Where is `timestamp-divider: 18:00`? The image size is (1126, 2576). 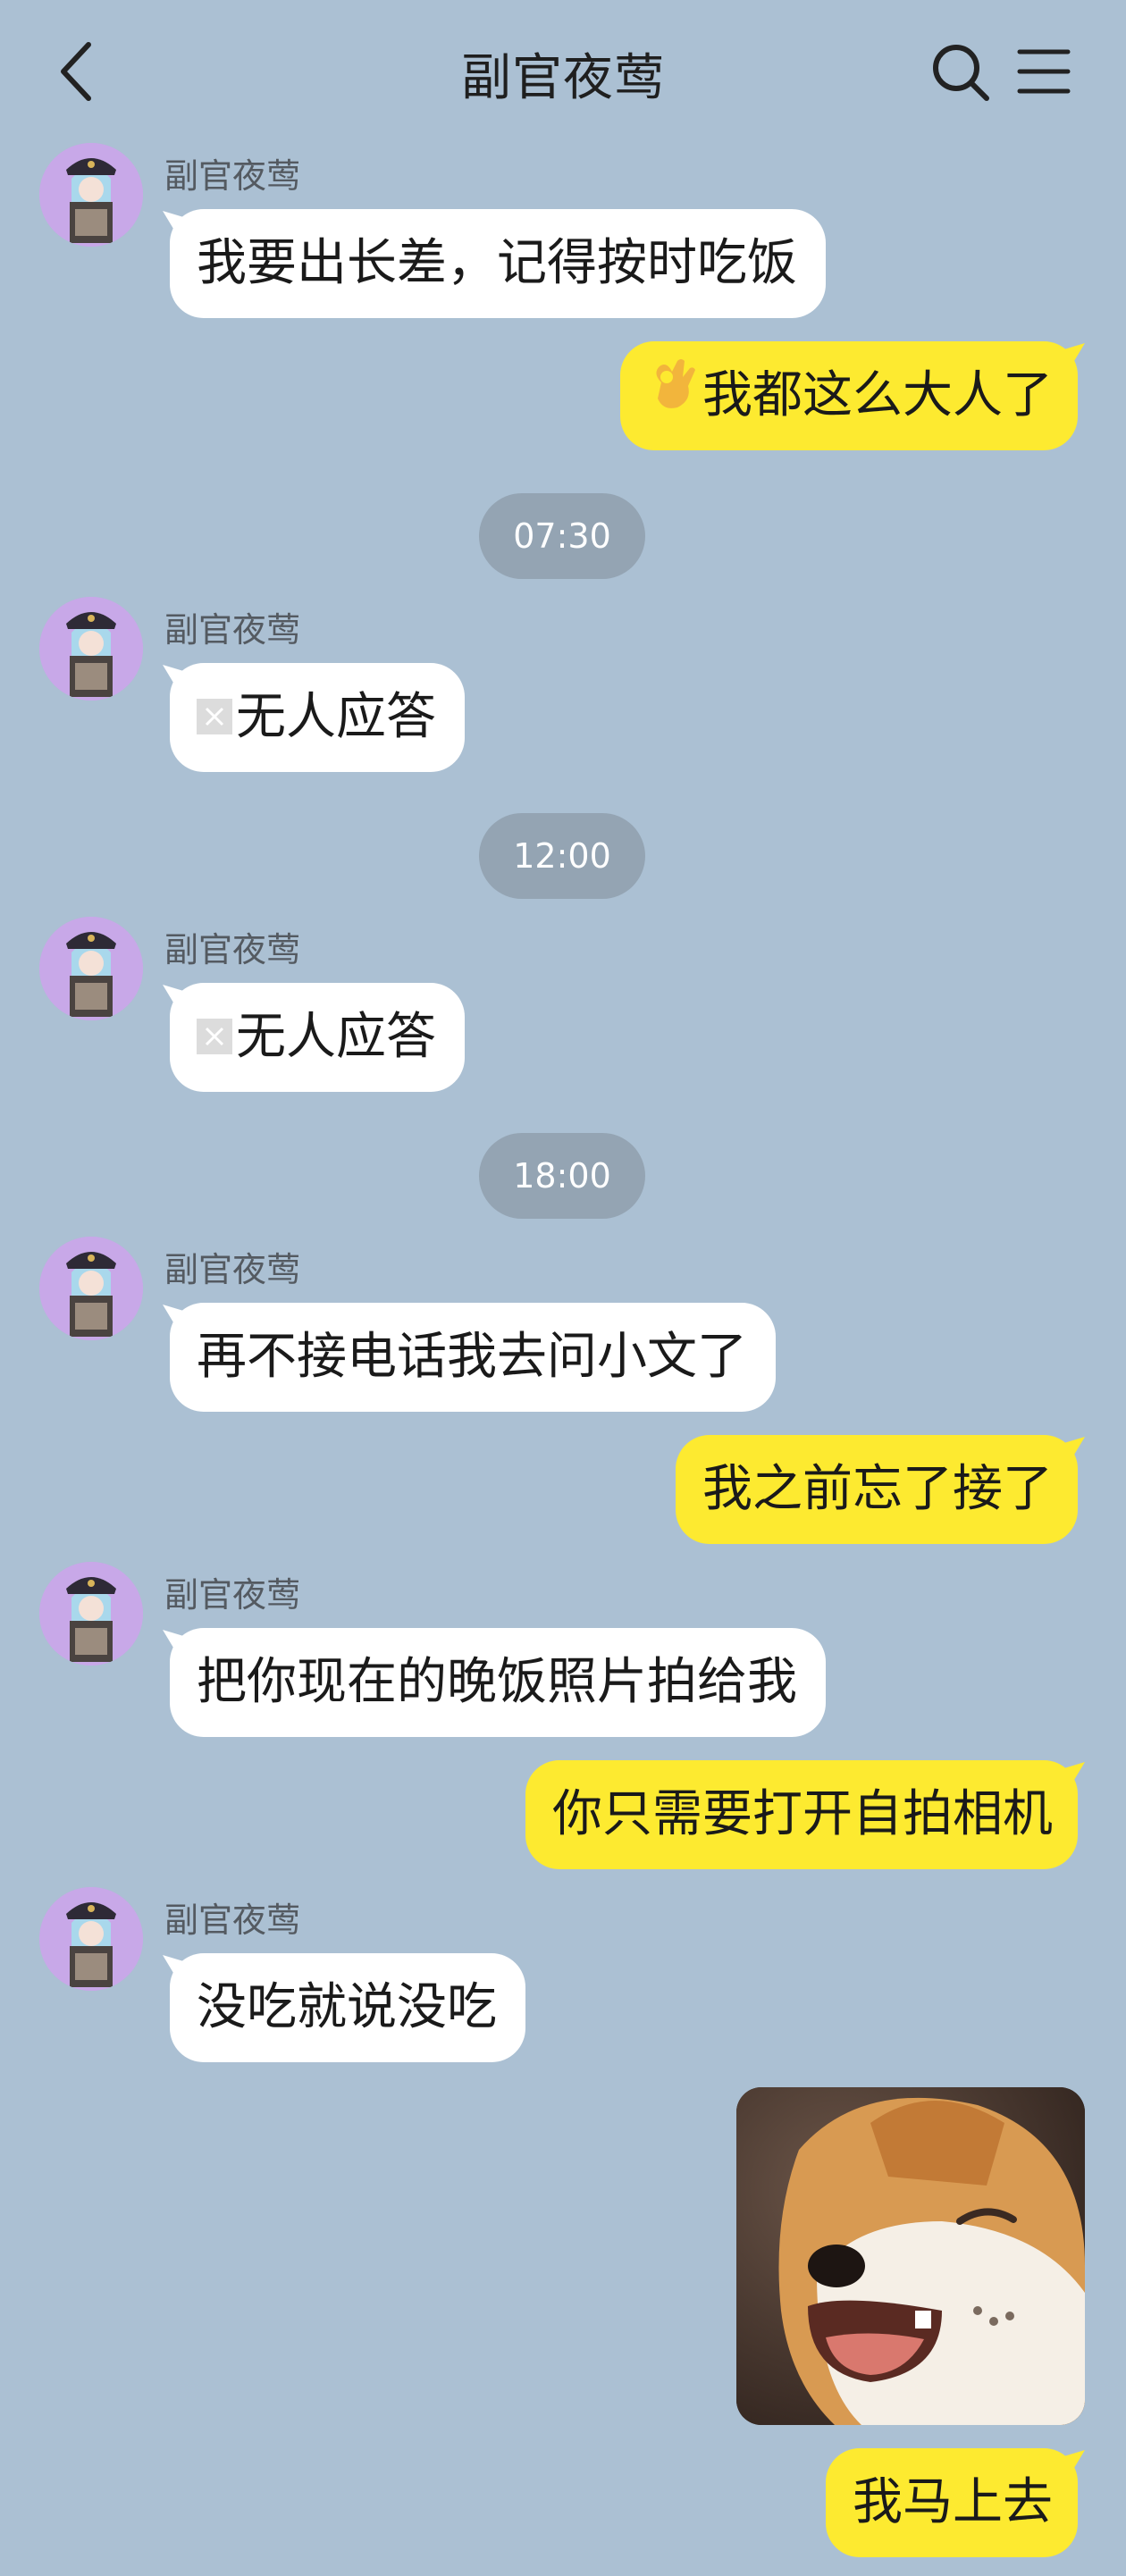
timestamp-divider: 18:00 is located at coordinates (562, 1176).